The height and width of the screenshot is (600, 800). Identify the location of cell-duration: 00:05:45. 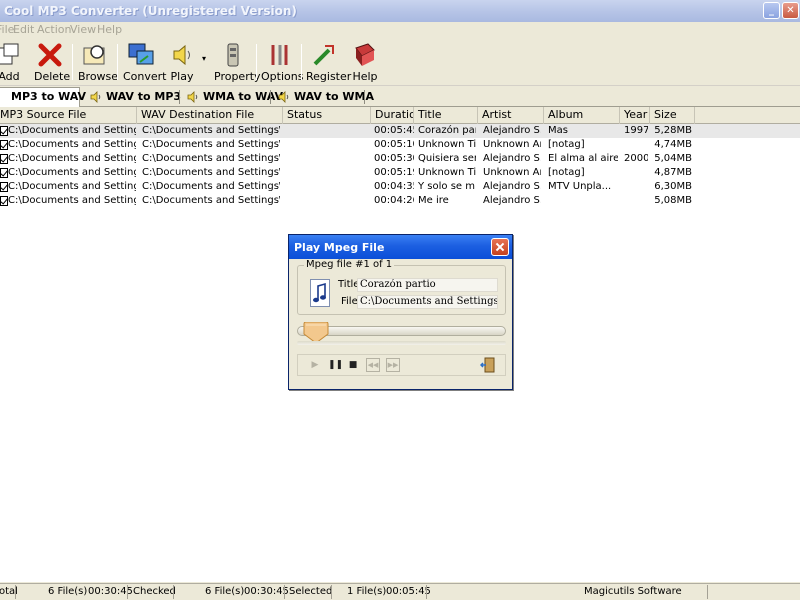
(394, 130).